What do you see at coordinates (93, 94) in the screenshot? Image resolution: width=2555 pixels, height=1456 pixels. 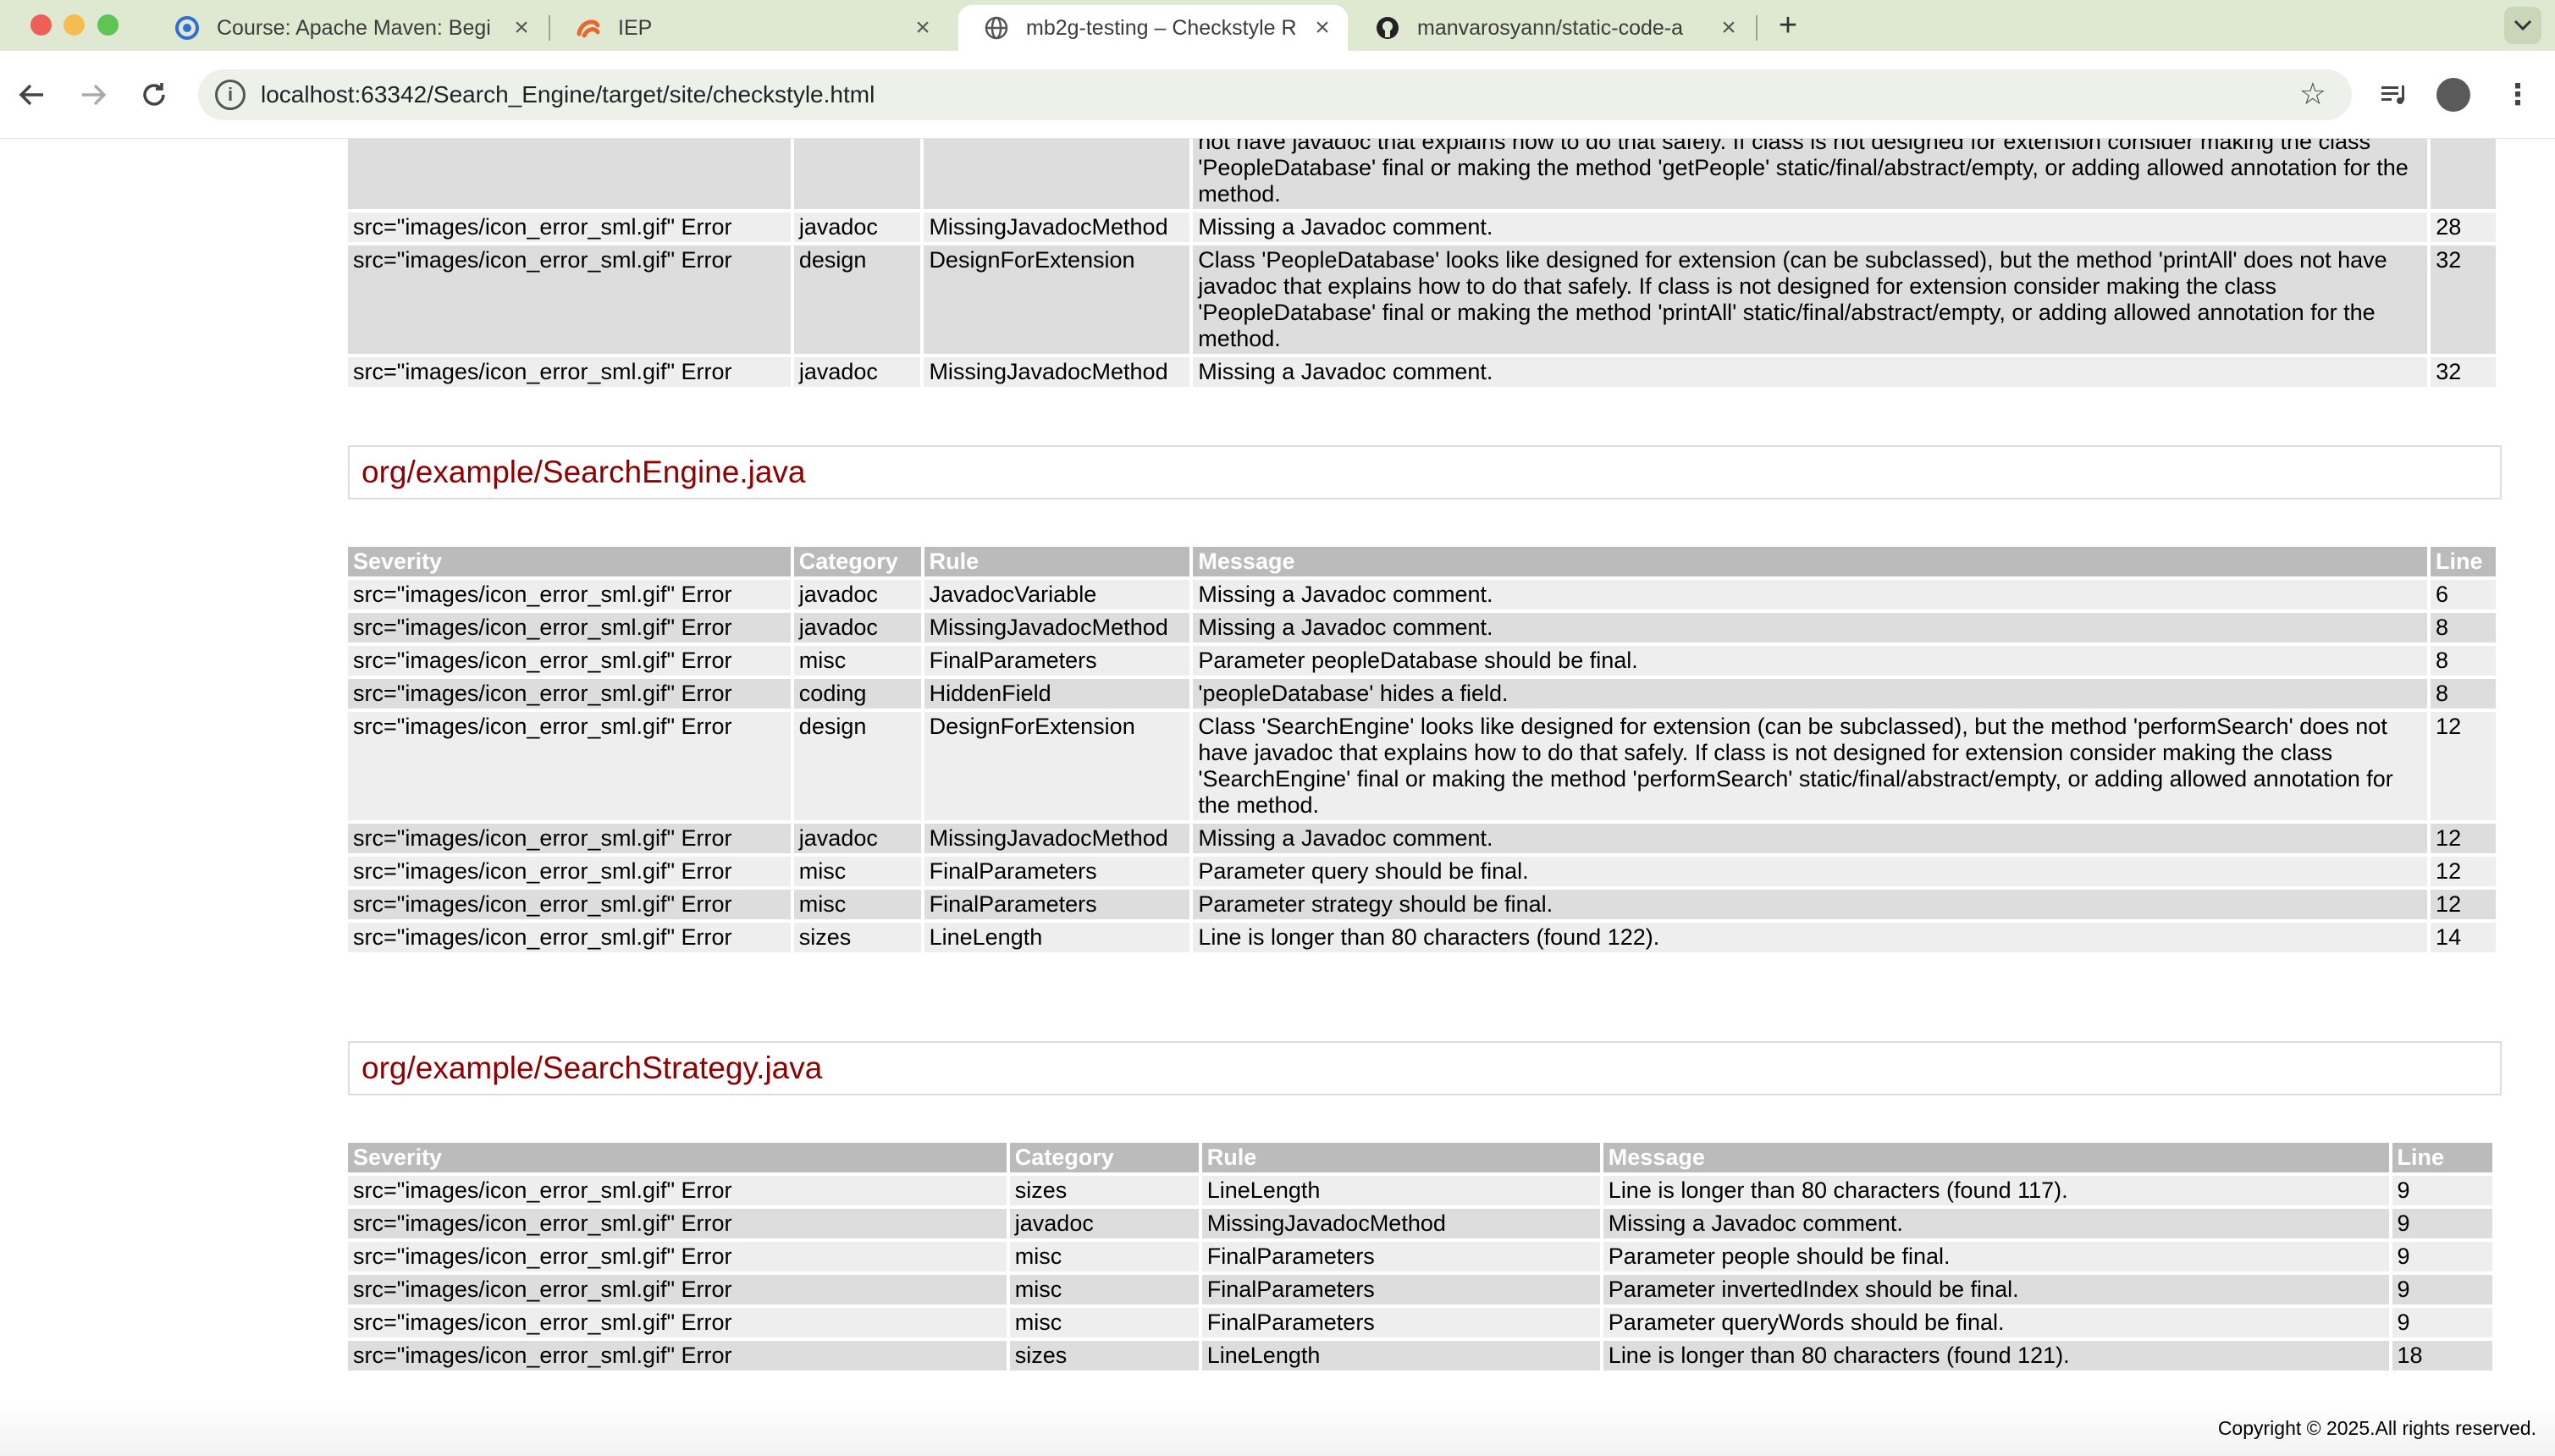 I see `forward-button` at bounding box center [93, 94].